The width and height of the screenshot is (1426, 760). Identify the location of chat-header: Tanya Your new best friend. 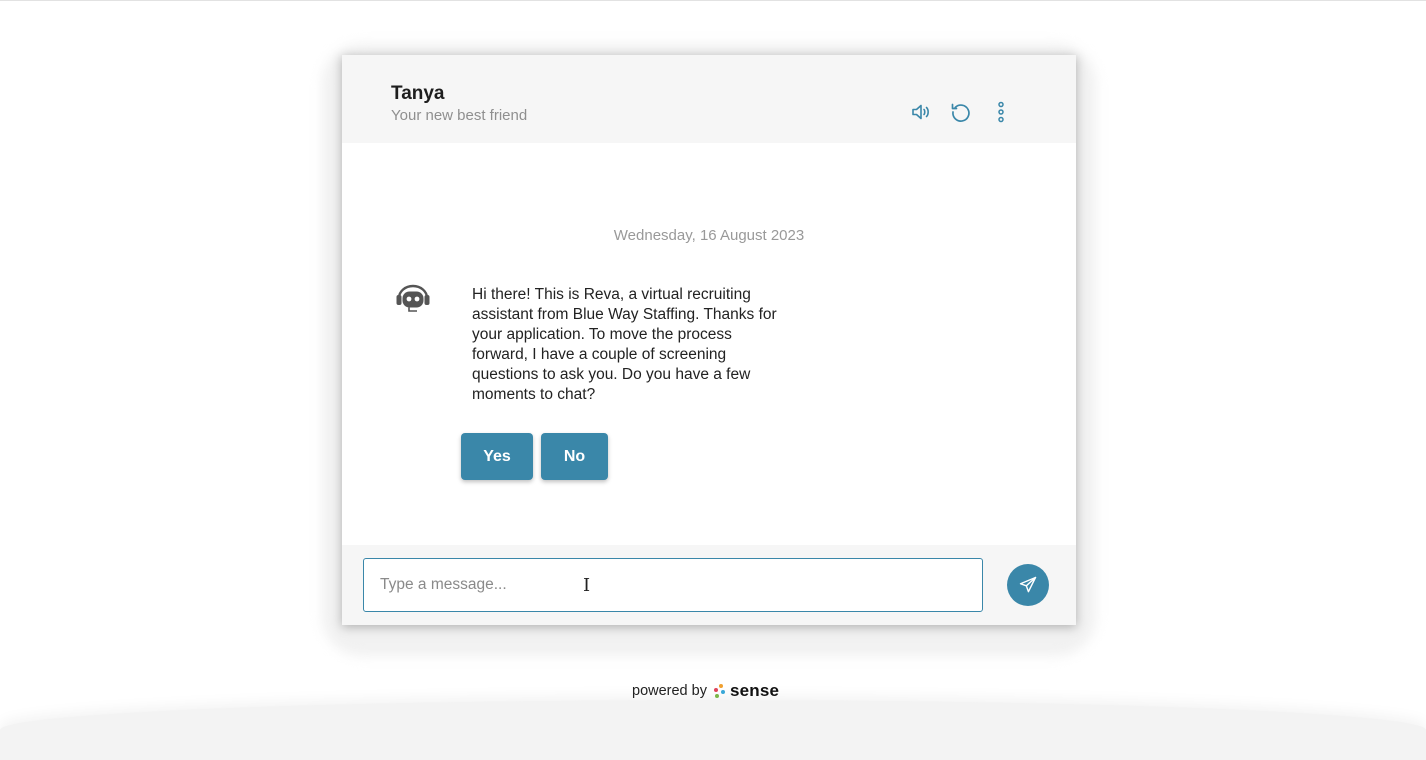
(709, 99).